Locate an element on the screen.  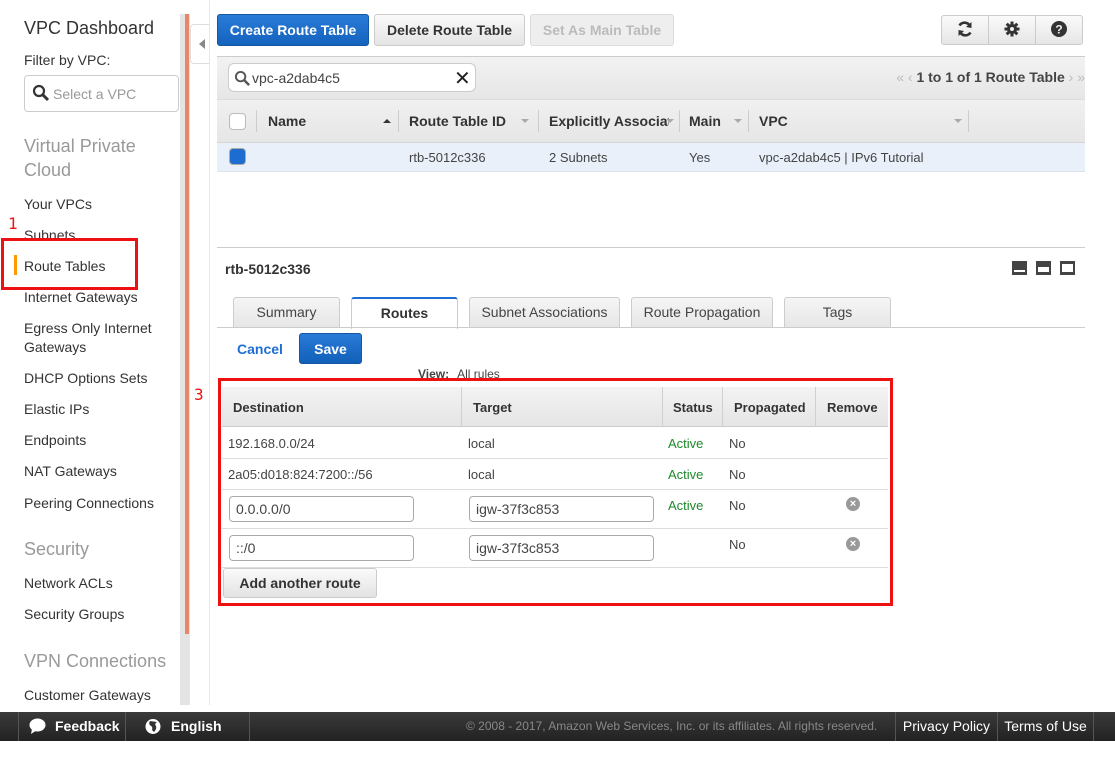
detail-title: rtb-5012c336 is located at coordinates (268, 269).